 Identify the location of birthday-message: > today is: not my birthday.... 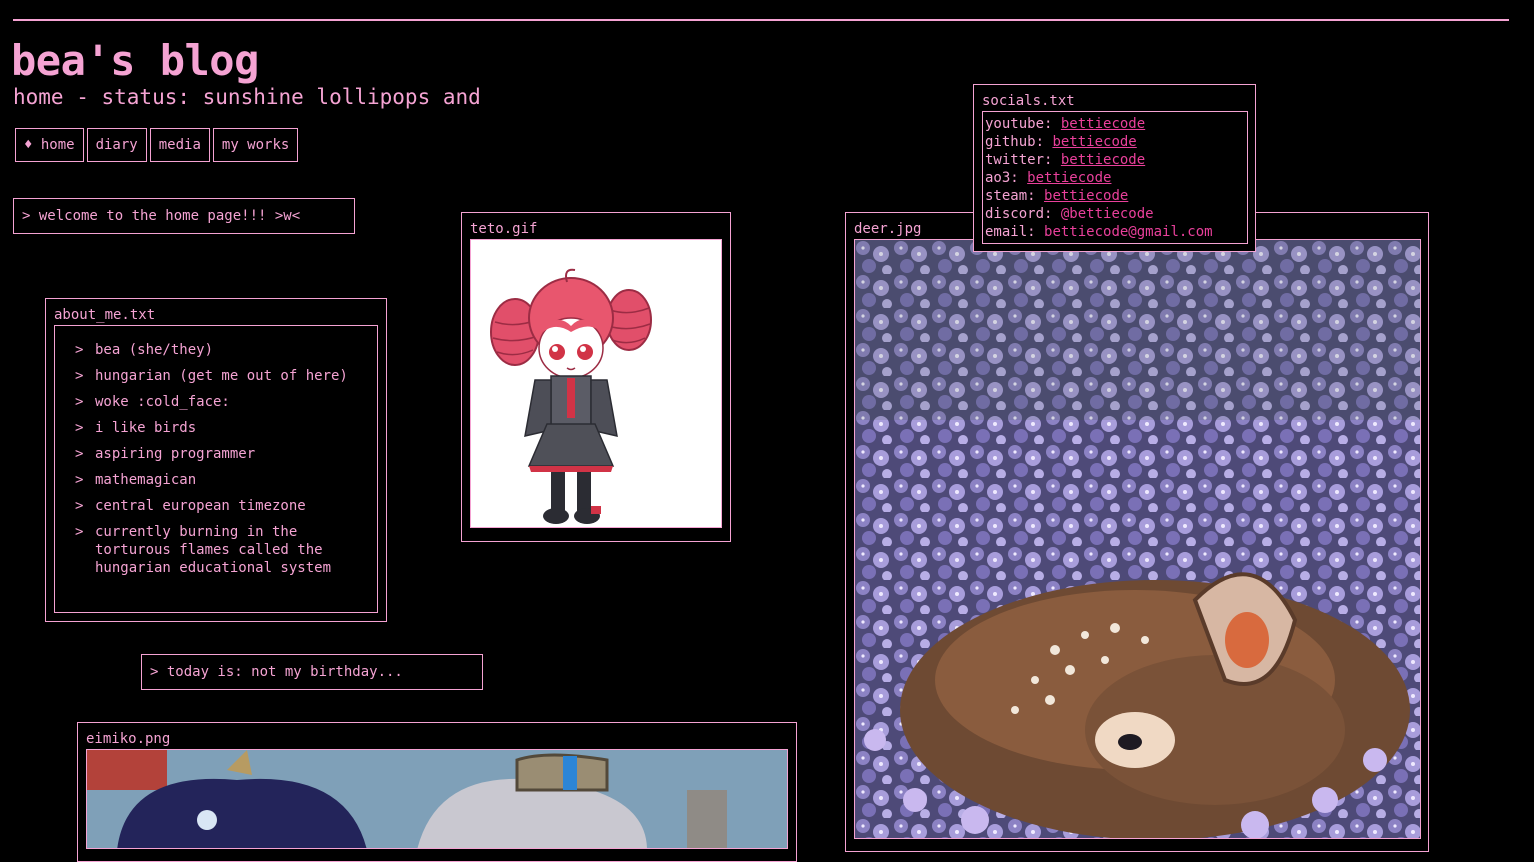
(312, 672).